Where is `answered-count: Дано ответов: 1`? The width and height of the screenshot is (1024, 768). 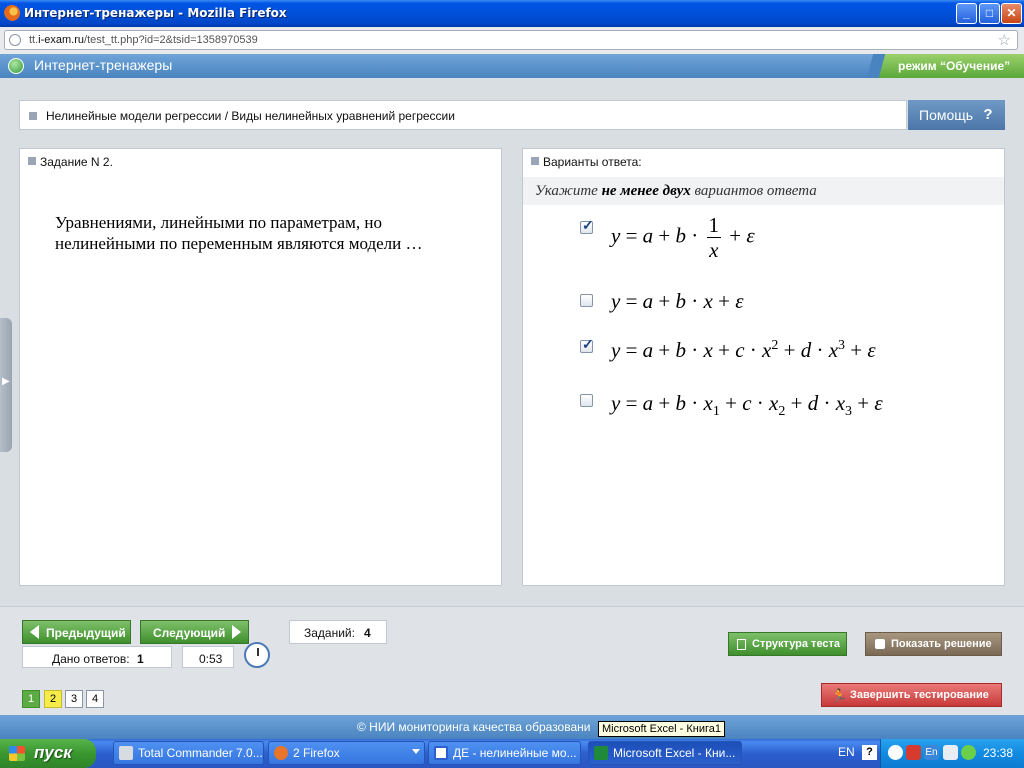 answered-count: Дано ответов: 1 is located at coordinates (97, 657).